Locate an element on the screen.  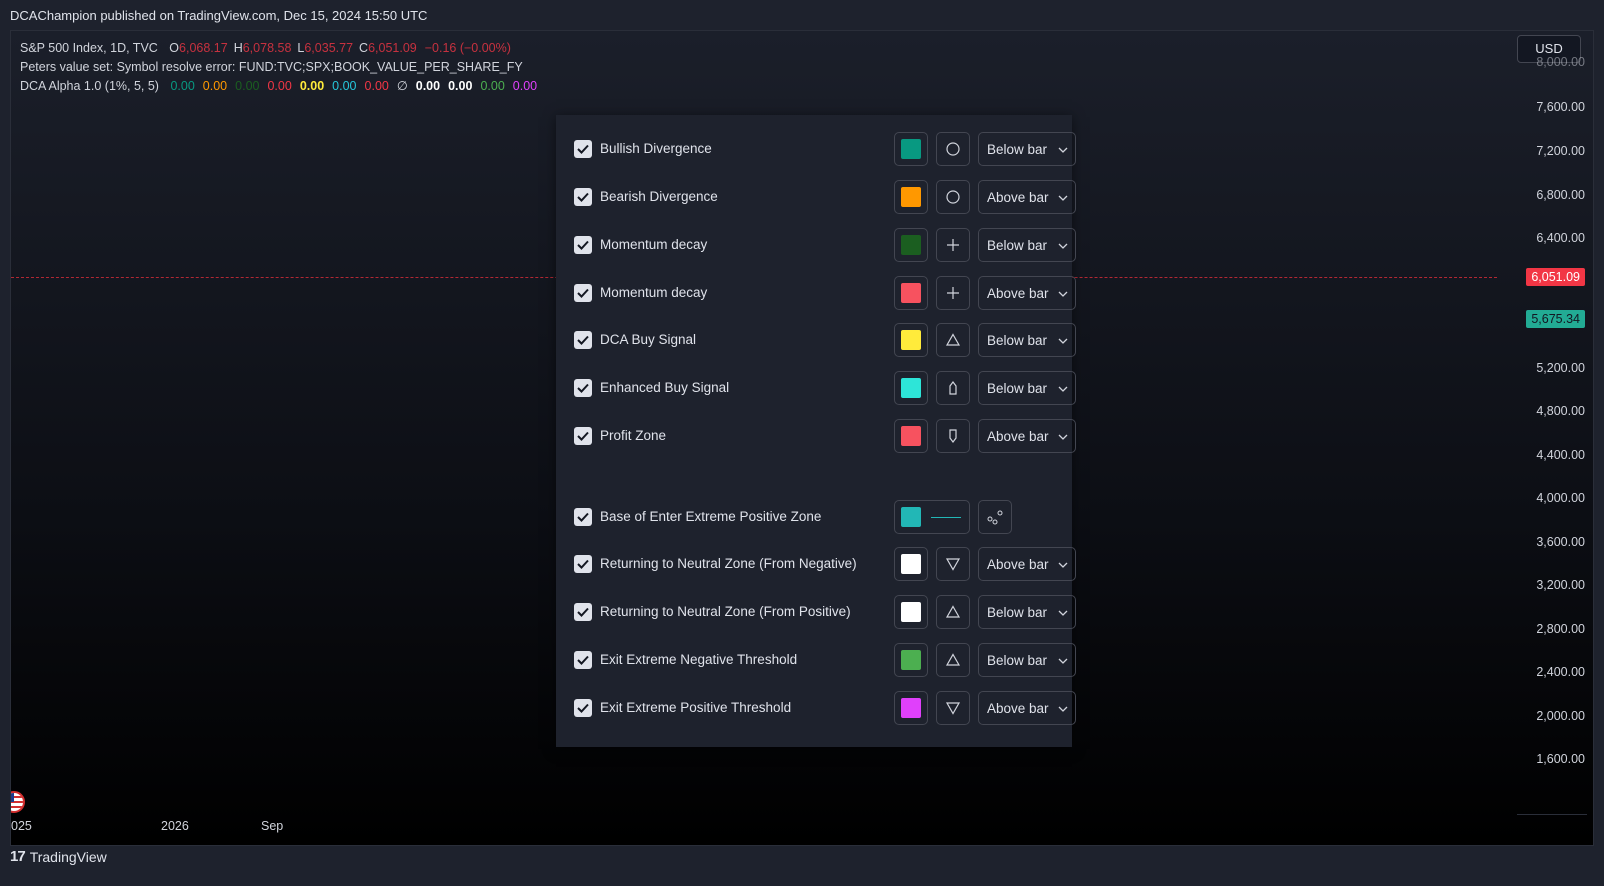
price-tick-label: 2,800.00 is located at coordinates (1560, 629).